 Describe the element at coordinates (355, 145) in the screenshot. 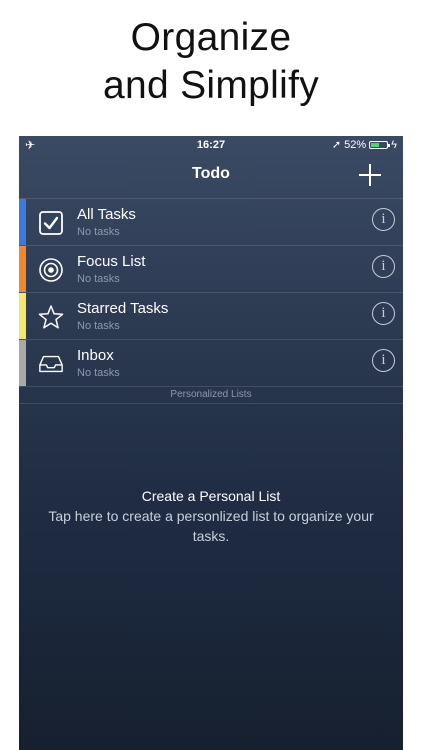

I see `battery-percent: 52%` at that location.